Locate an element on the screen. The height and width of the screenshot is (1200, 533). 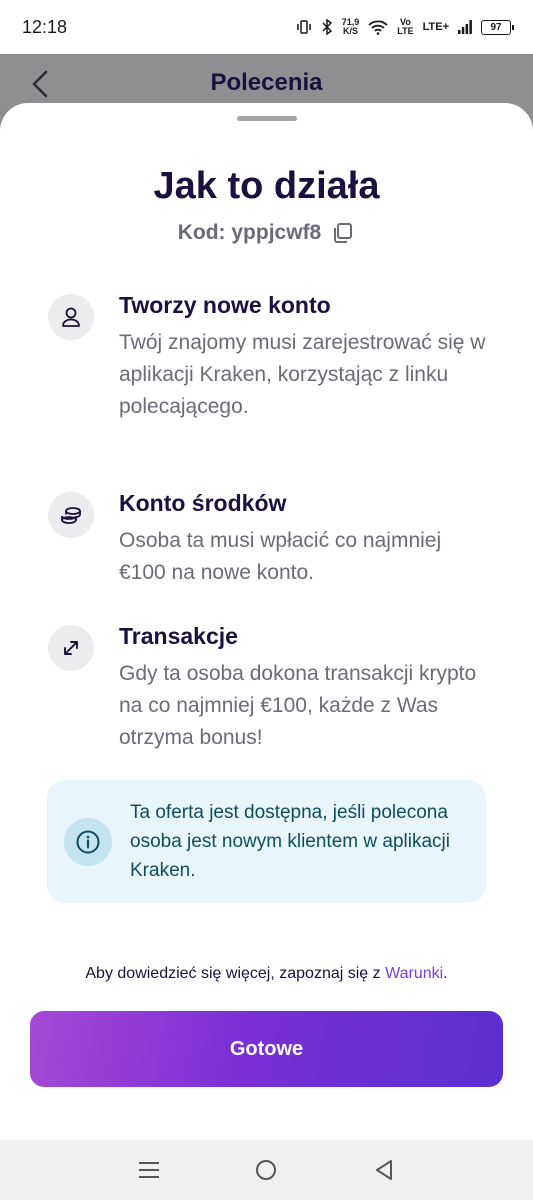
status-time: 12:18 is located at coordinates (45, 26).